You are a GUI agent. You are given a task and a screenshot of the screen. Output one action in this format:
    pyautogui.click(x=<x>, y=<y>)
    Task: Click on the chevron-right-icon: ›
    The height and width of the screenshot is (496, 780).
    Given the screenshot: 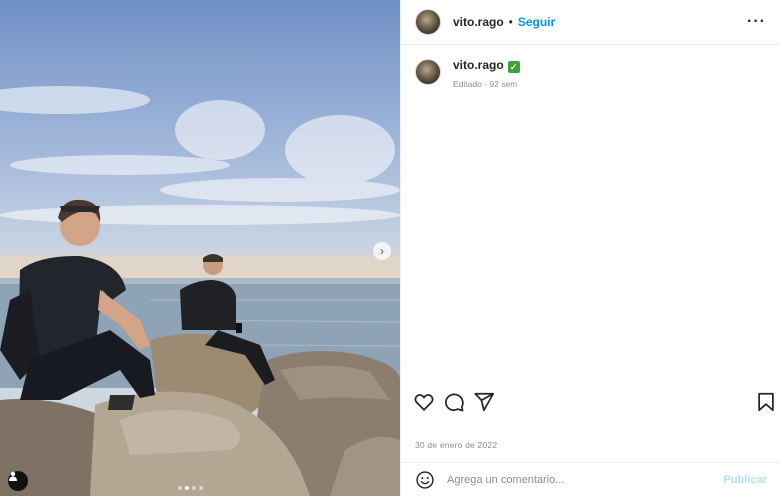 What is the action you would take?
    pyautogui.click(x=382, y=251)
    